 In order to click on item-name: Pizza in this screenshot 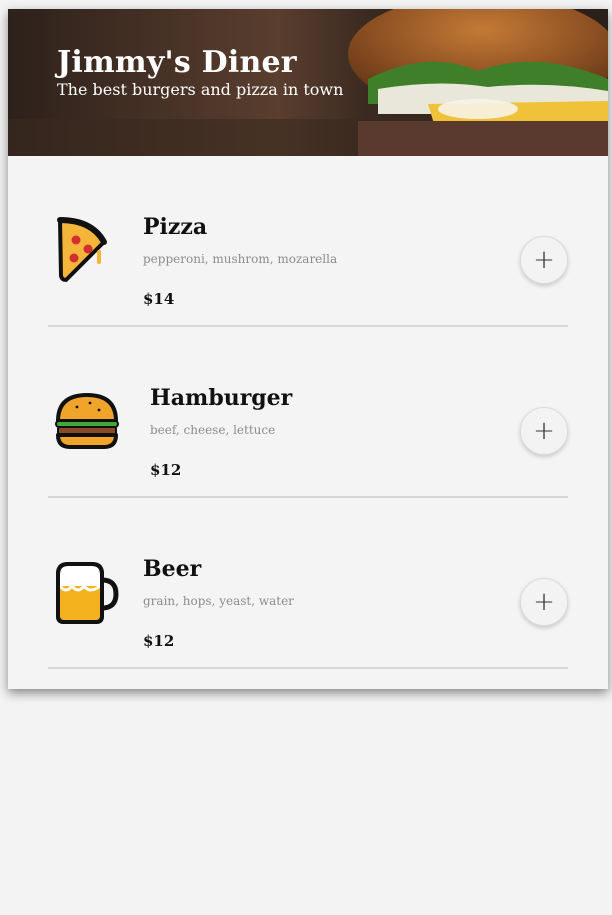, I will do `click(175, 227)`.